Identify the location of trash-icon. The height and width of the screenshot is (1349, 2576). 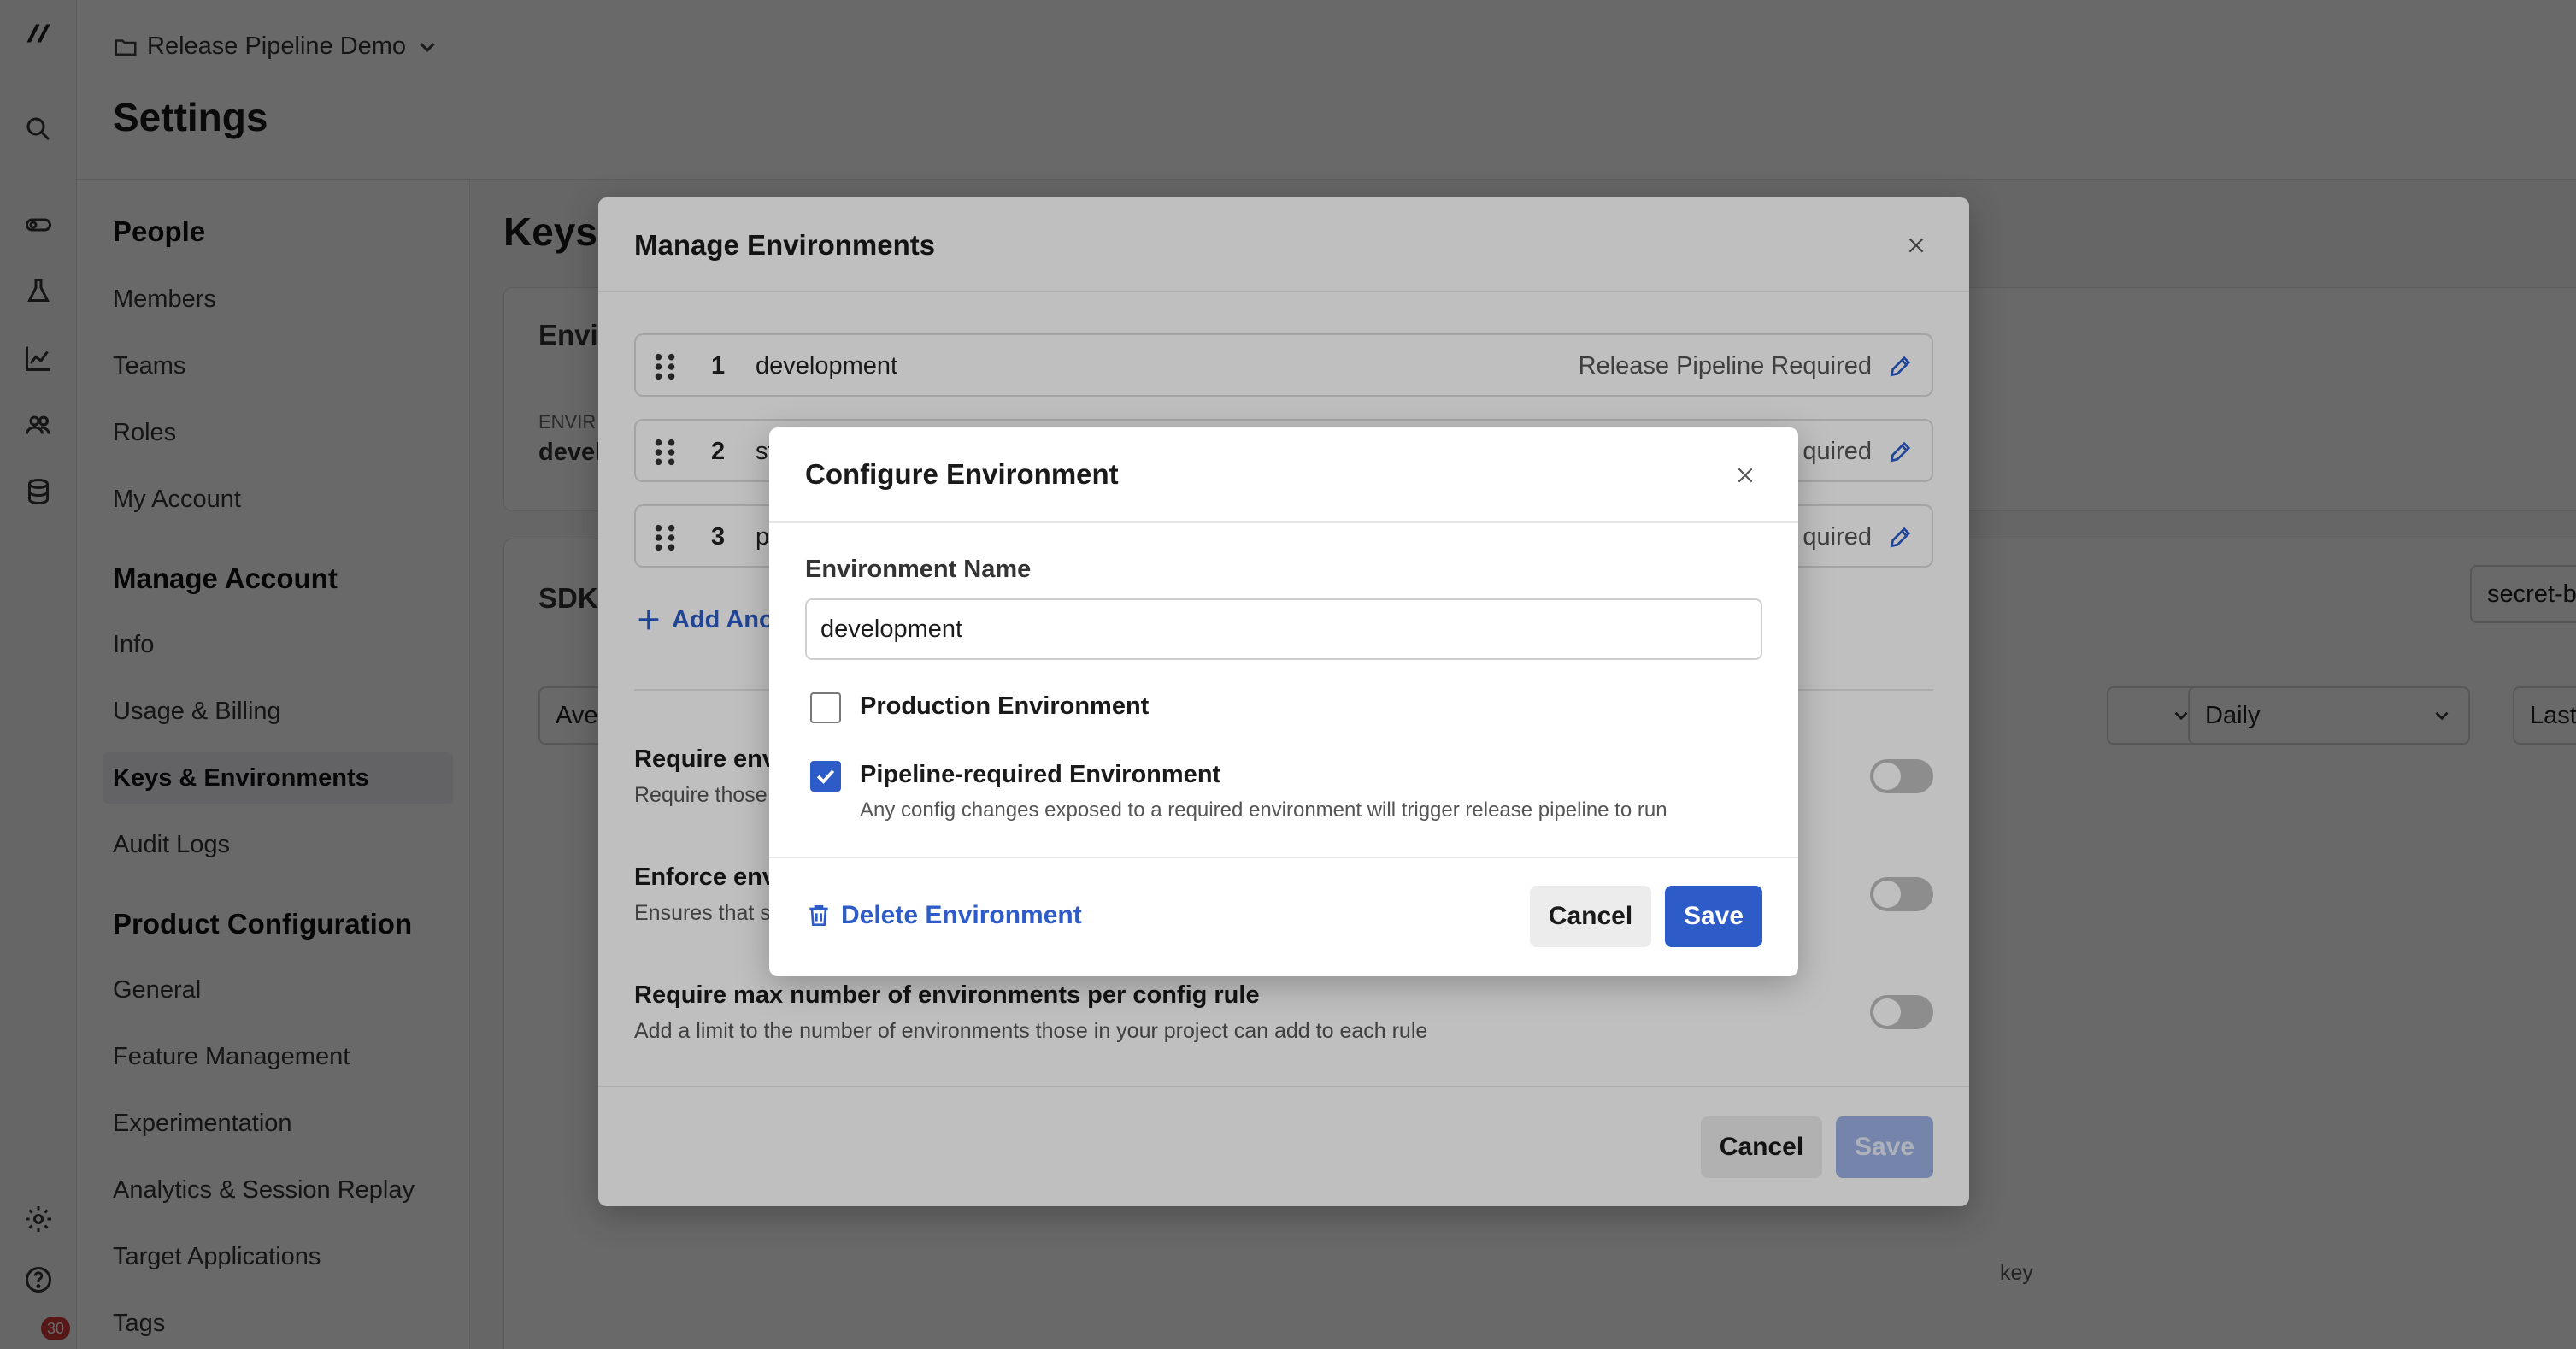
(818, 915).